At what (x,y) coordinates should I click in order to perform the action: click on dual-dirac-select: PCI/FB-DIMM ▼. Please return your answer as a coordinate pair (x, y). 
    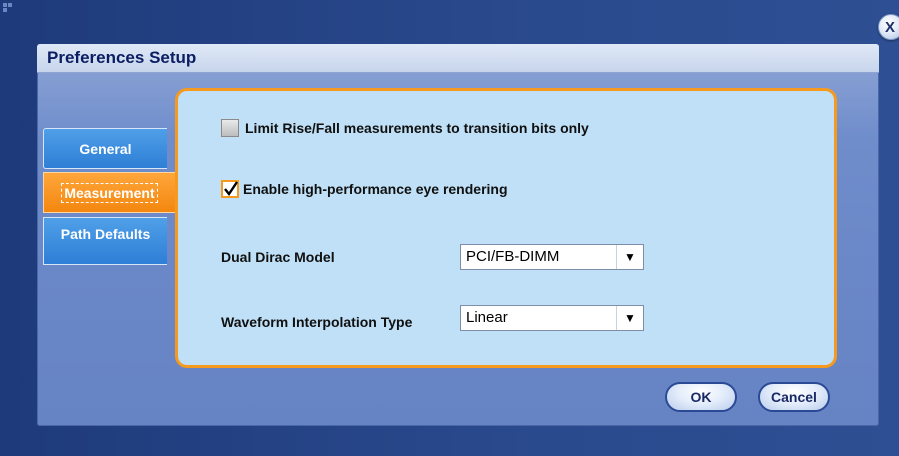
    Looking at the image, I should click on (552, 257).